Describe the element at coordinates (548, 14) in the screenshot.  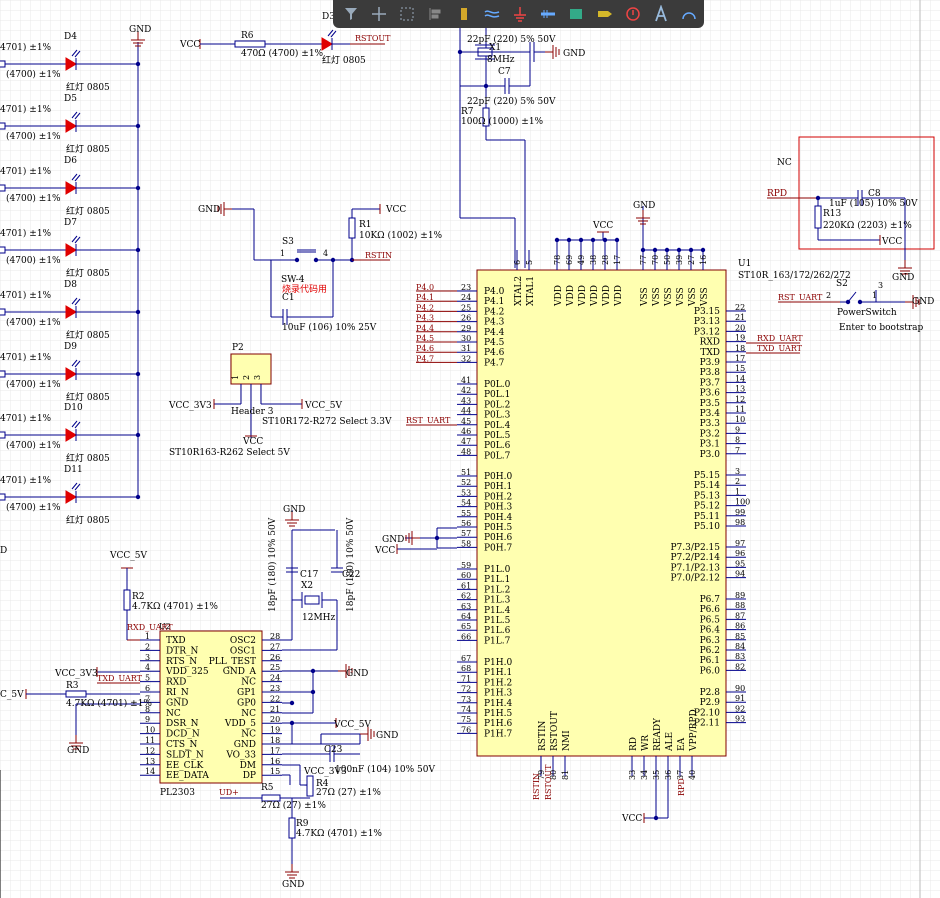
I see `bus-icon` at that location.